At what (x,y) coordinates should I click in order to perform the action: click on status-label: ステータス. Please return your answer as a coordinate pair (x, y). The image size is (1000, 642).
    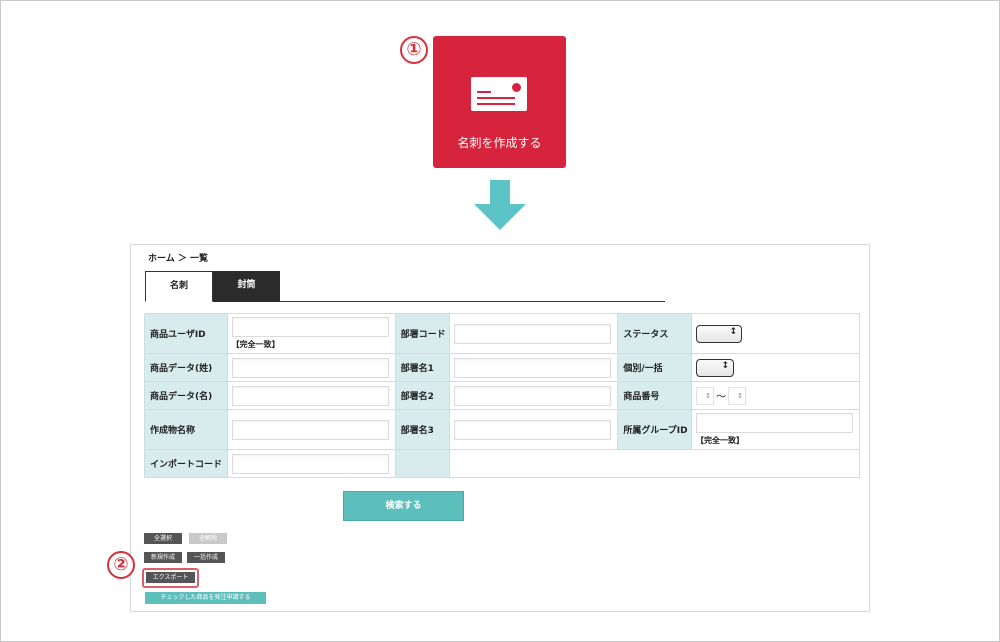
    Looking at the image, I should click on (654, 333).